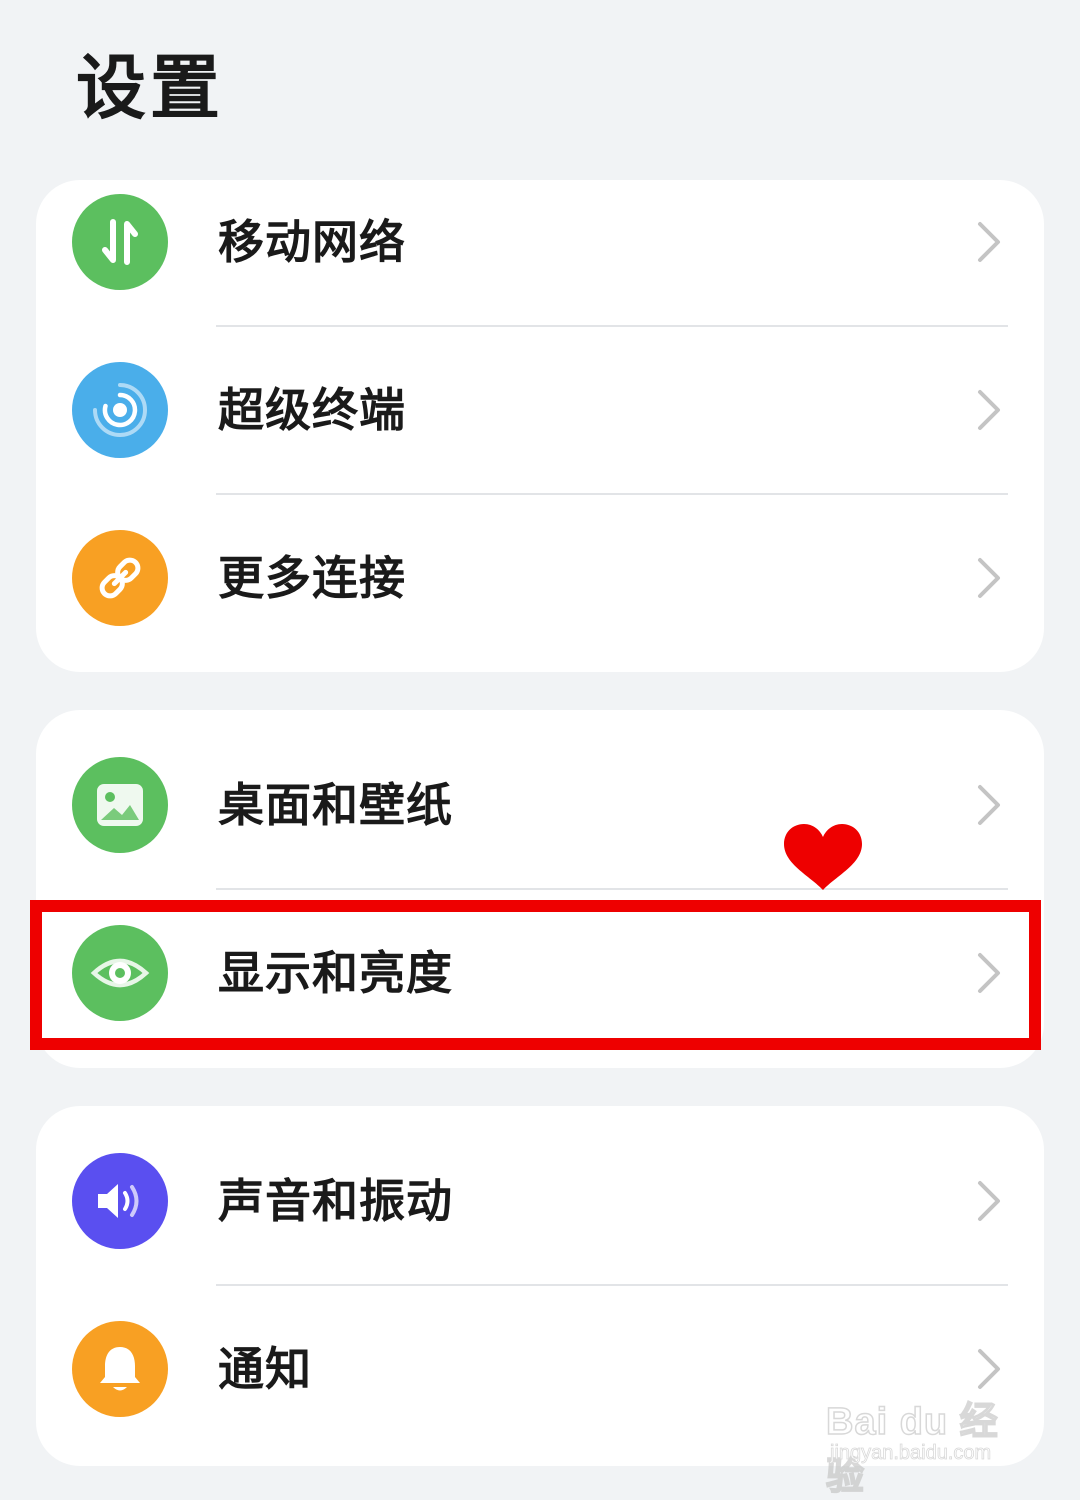 The height and width of the screenshot is (1500, 1080). What do you see at coordinates (120, 805) in the screenshot?
I see `wallpaper-icon` at bounding box center [120, 805].